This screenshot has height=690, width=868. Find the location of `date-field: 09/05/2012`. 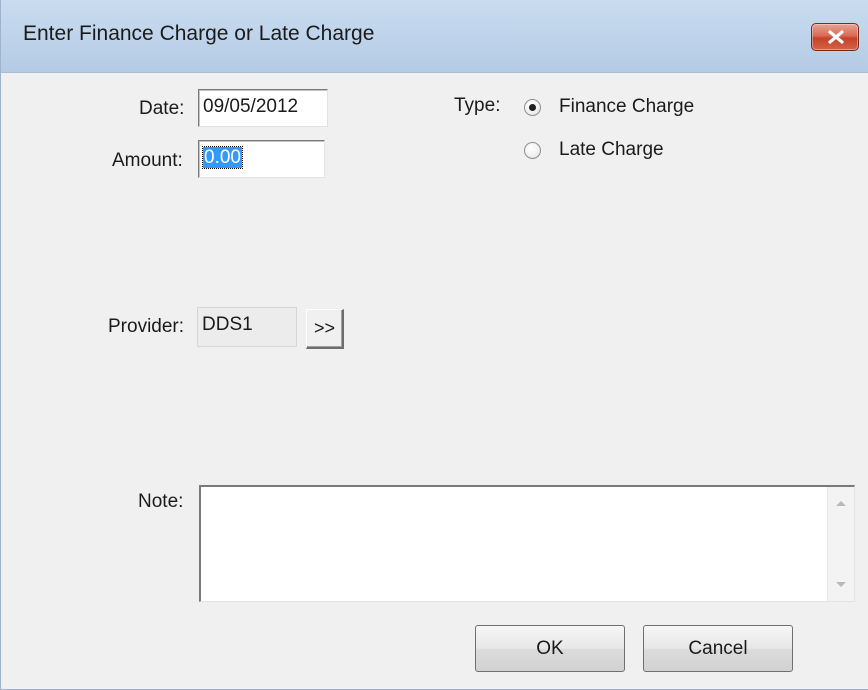

date-field: 09/05/2012 is located at coordinates (263, 108).